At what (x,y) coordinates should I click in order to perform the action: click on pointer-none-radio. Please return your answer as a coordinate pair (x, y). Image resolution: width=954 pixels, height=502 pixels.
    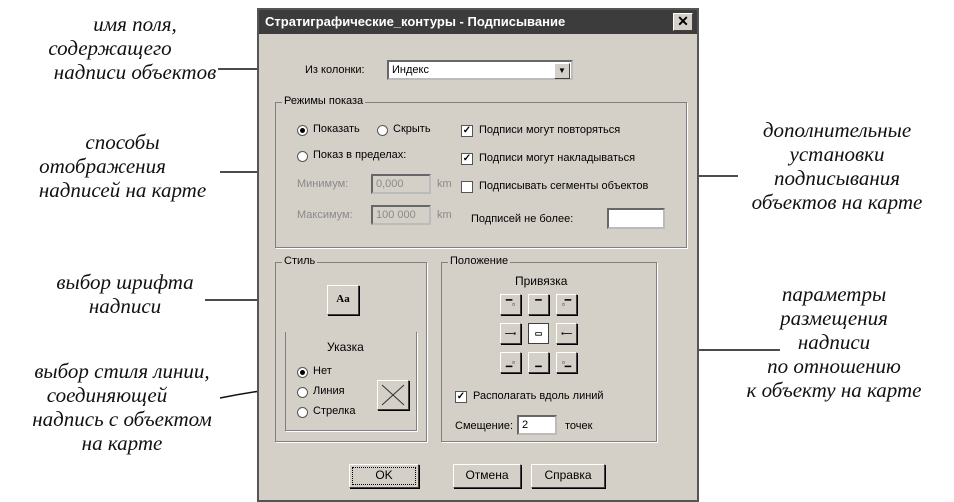
    Looking at the image, I should click on (302, 372).